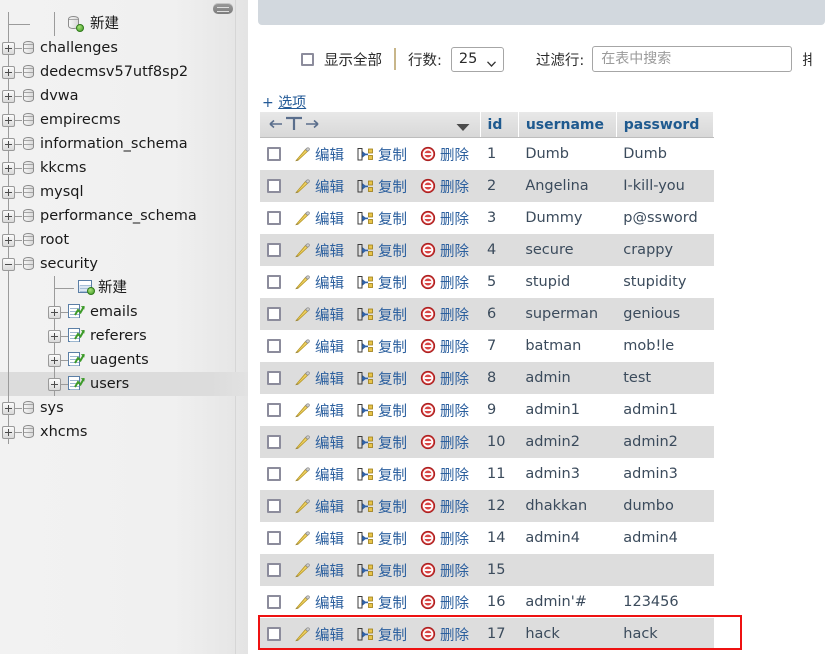  What do you see at coordinates (692, 59) in the screenshot?
I see `filter-rows-input` at bounding box center [692, 59].